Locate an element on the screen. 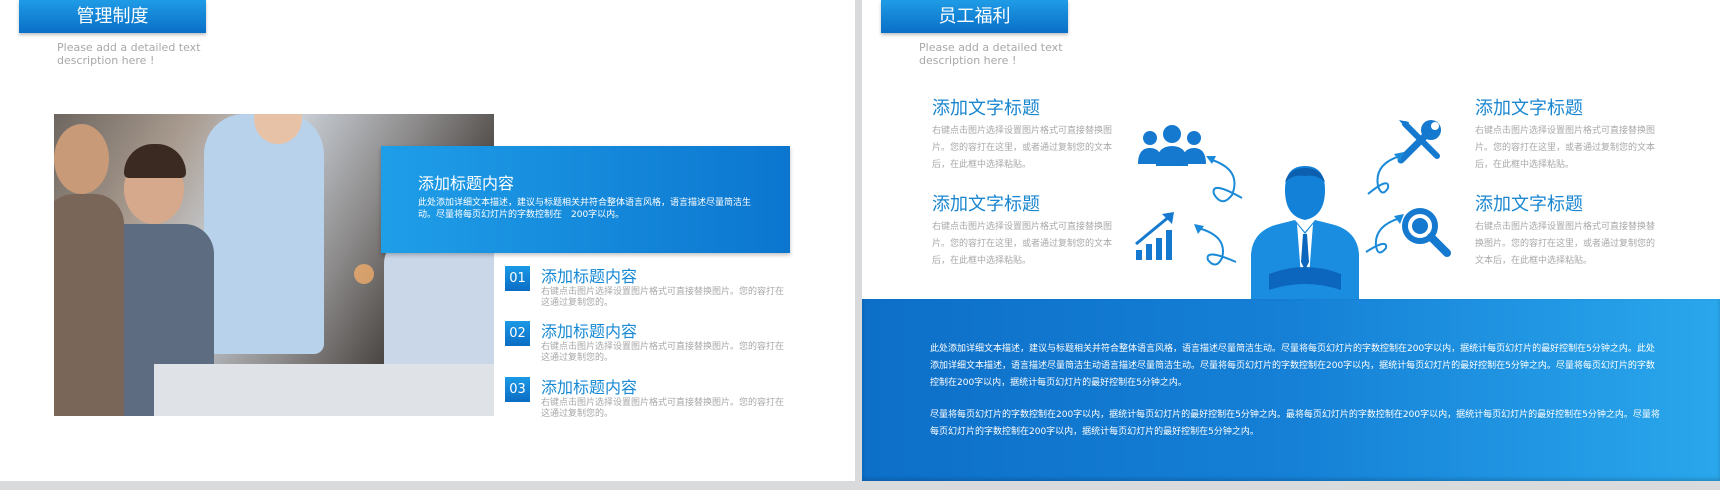 This screenshot has width=1720, height=490. item-number-badge: 01 is located at coordinates (517, 278).